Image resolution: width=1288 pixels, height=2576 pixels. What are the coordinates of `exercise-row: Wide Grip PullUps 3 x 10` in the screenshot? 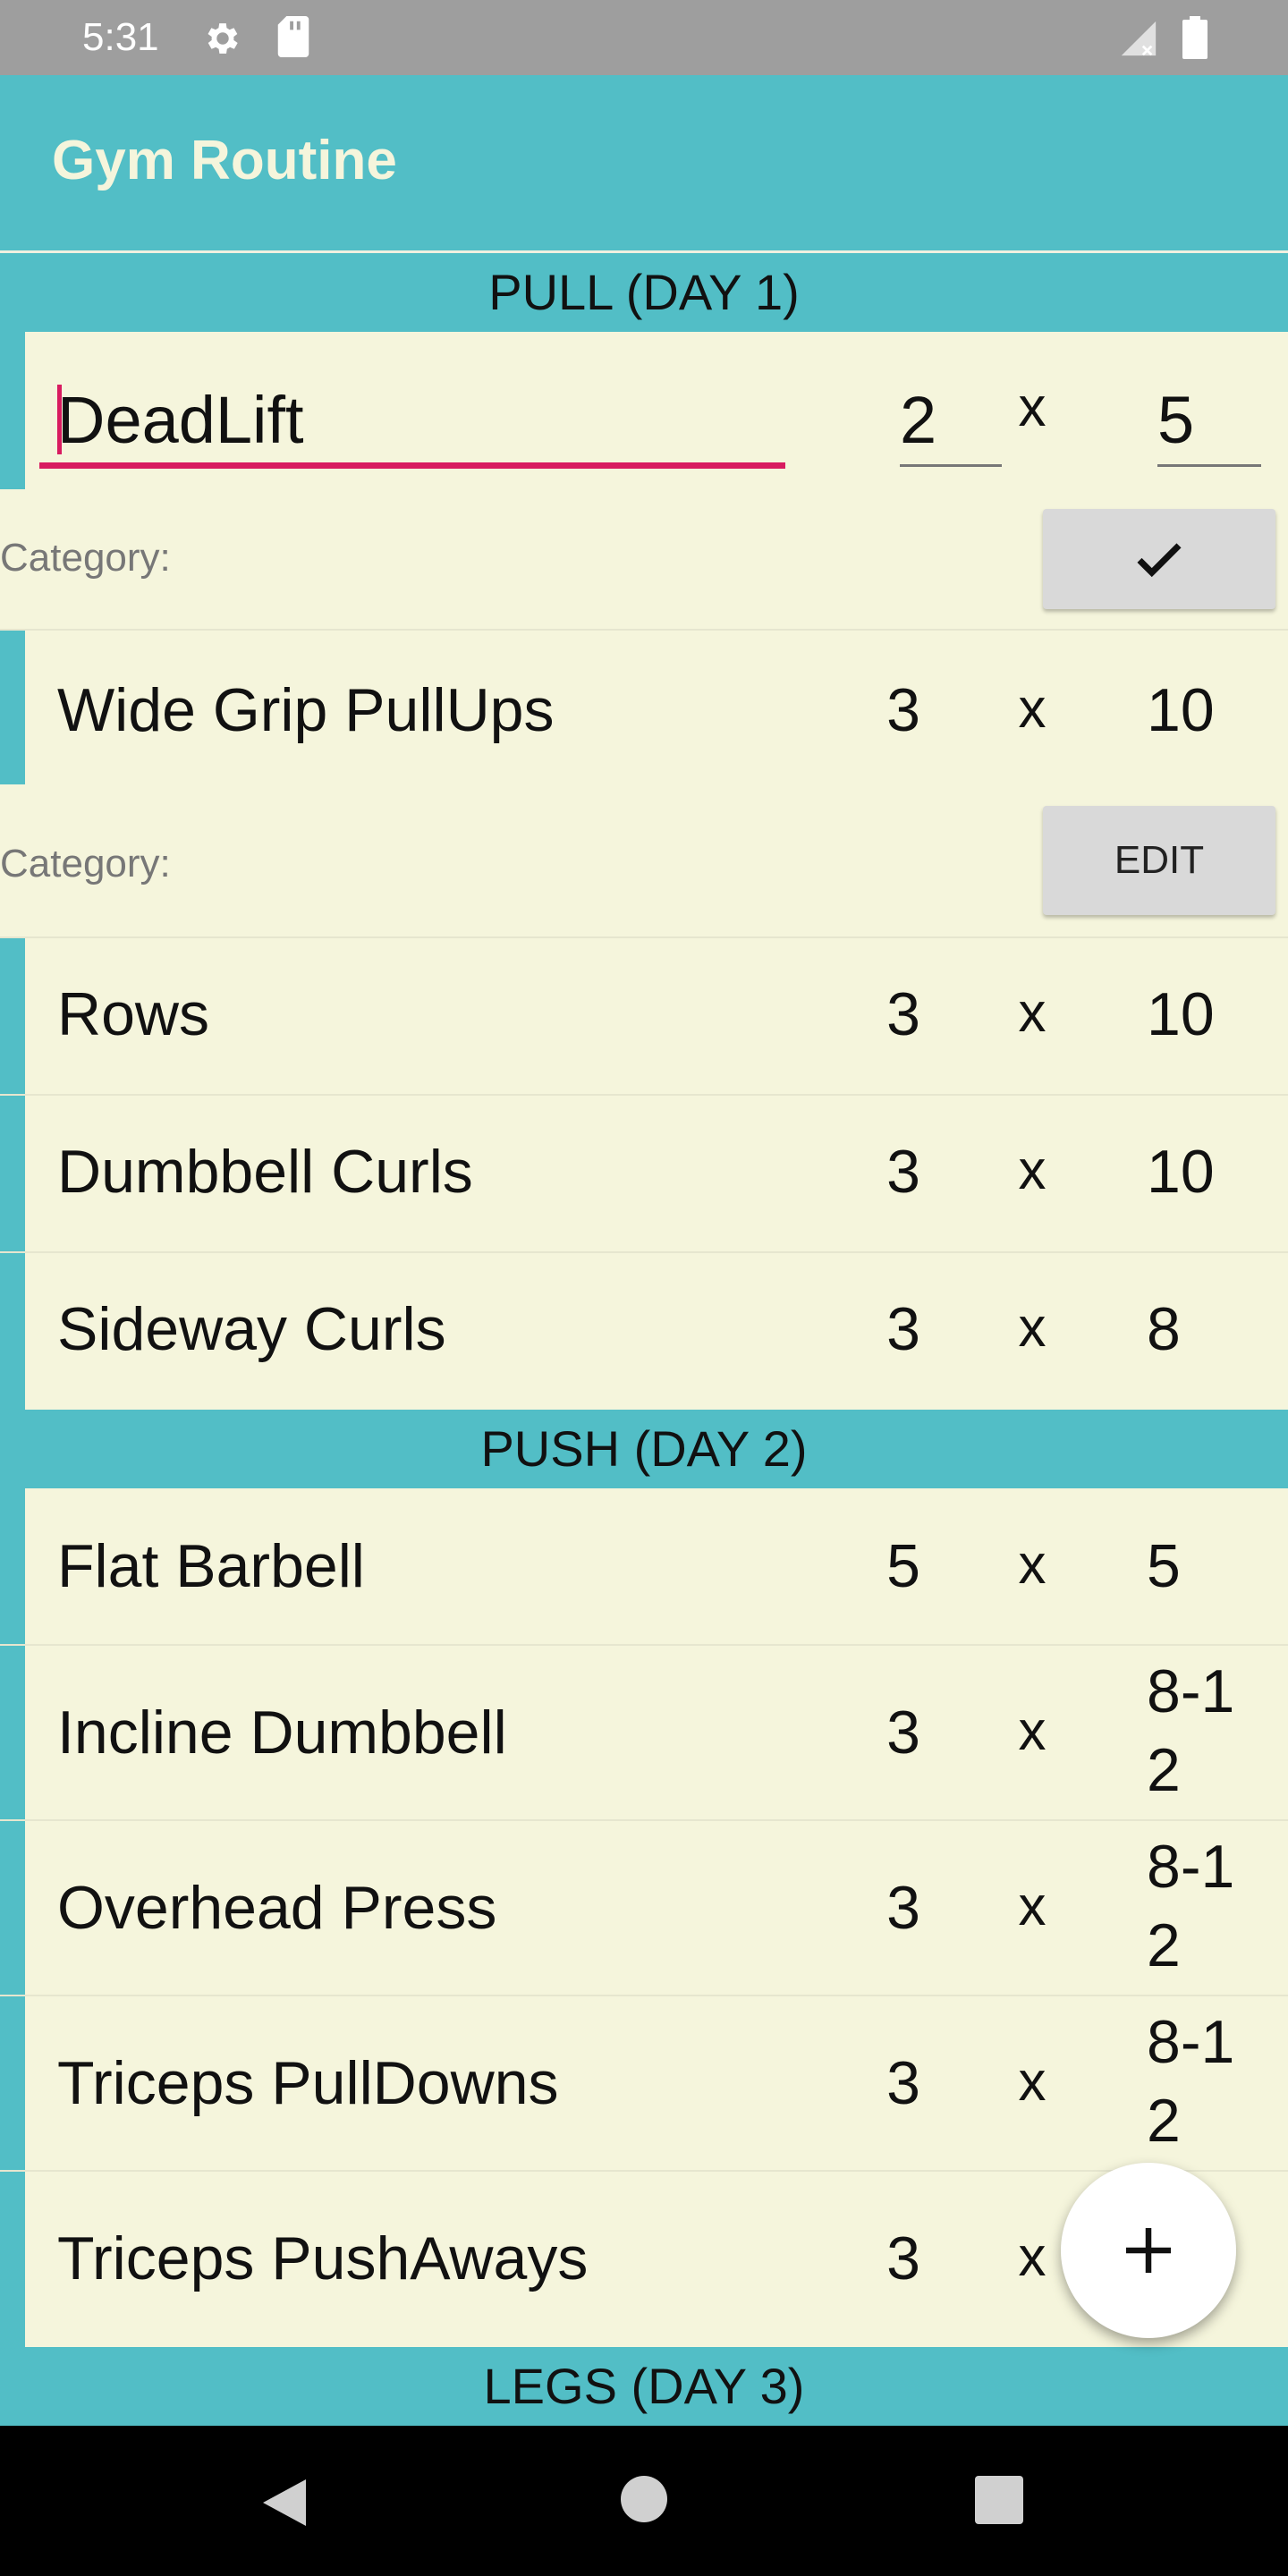 It's located at (644, 707).